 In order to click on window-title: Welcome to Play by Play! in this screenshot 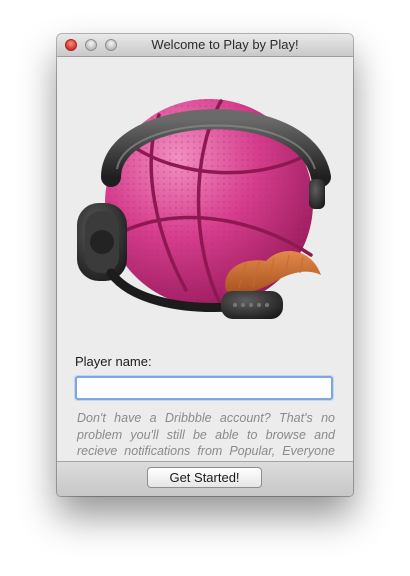, I will do `click(225, 44)`.